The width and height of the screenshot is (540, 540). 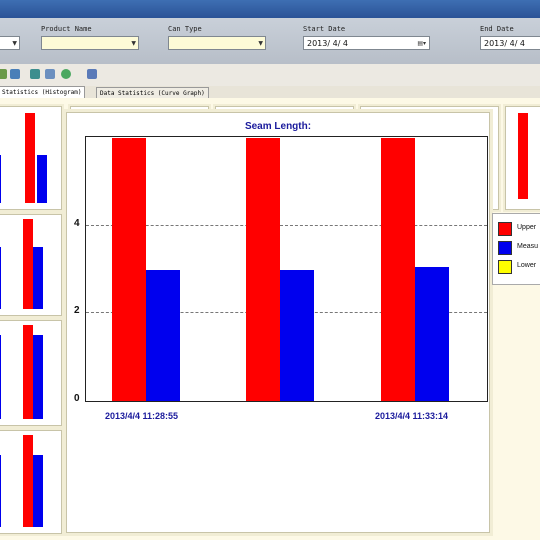 I want to click on start-date-value: 2013/ 4/ 4, so click(x=328, y=43).